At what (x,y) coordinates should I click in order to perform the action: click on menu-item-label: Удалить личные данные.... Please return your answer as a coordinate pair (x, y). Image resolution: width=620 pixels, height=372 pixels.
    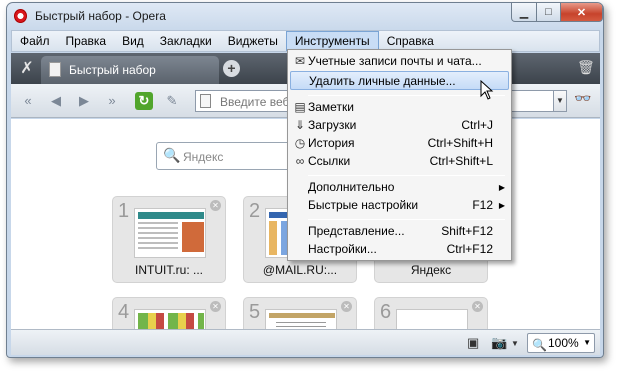
    Looking at the image, I should click on (382, 81).